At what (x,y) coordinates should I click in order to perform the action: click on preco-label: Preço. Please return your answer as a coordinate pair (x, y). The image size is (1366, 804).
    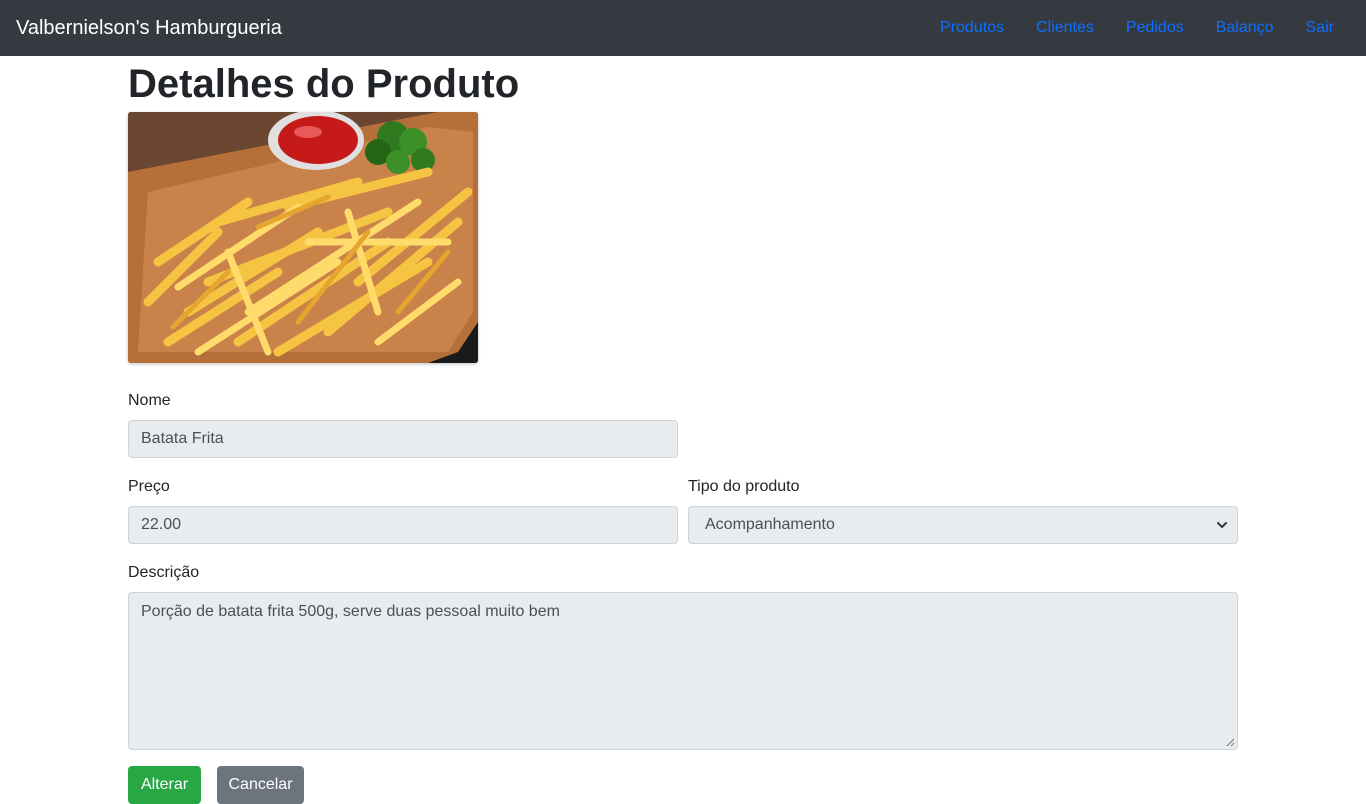
    Looking at the image, I should click on (149, 486).